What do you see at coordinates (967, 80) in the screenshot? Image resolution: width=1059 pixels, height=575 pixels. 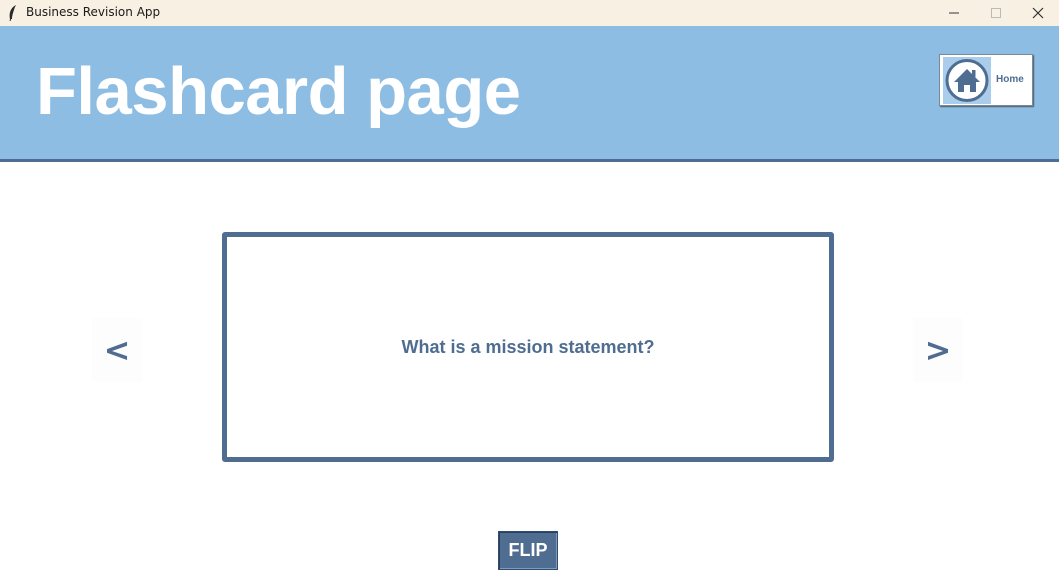 I see `home-icon` at bounding box center [967, 80].